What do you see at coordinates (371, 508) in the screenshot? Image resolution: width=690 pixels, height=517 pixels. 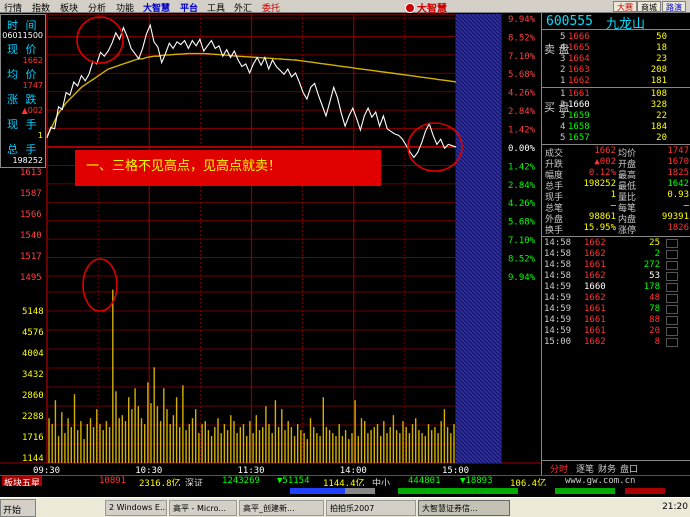 I see `taskbar-item-paipaile: 拍拍乐2007` at bounding box center [371, 508].